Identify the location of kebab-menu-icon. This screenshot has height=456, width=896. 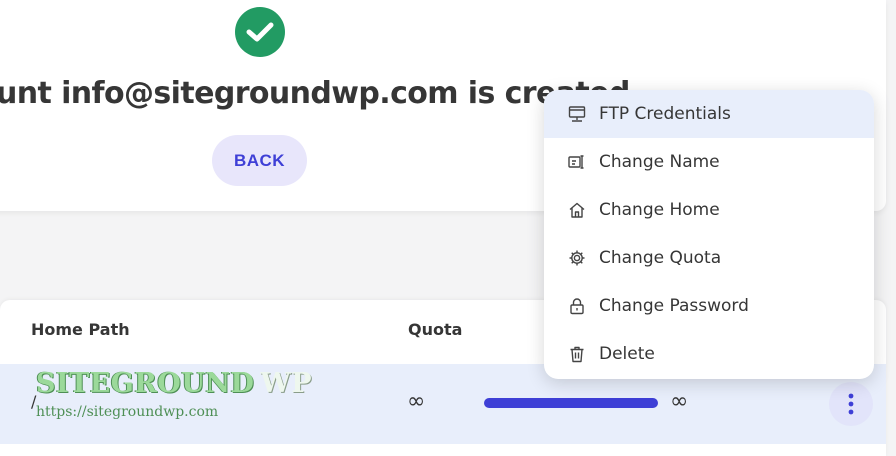
(851, 404).